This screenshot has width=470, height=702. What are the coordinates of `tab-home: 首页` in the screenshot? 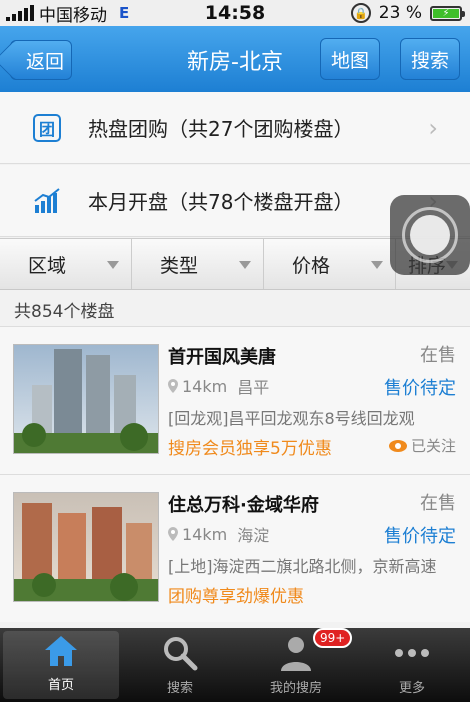 It's located at (61, 665).